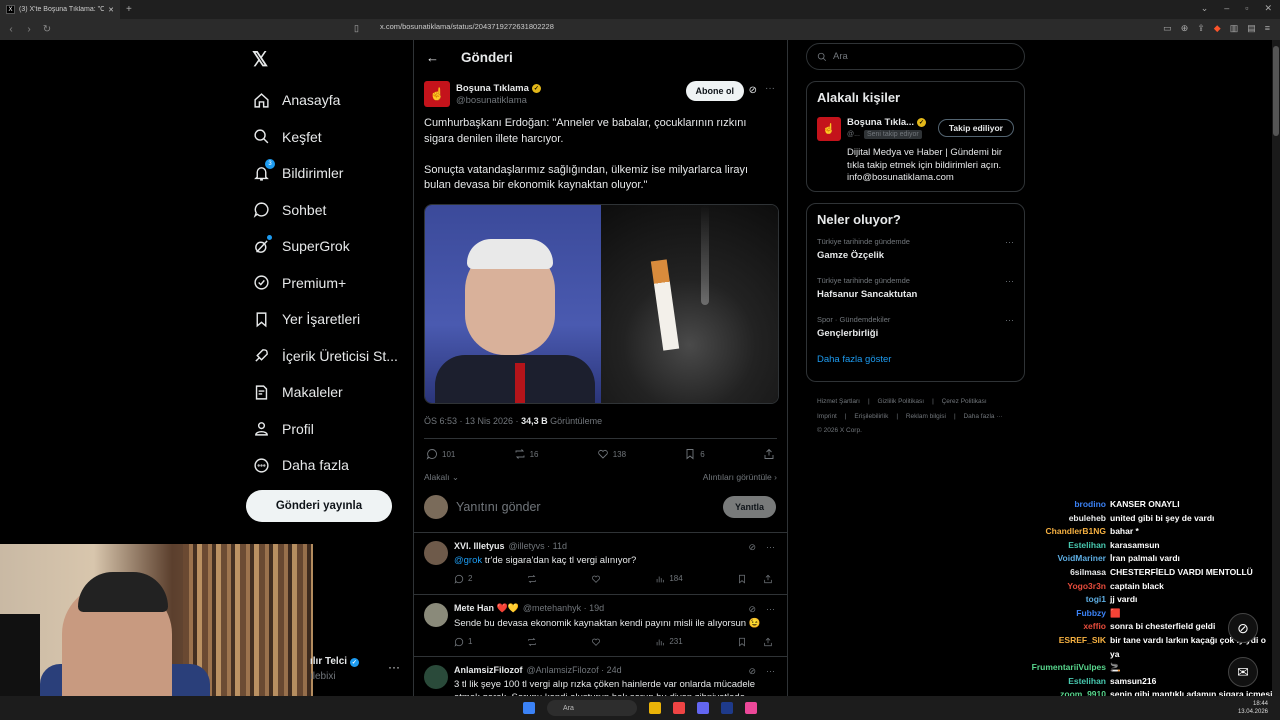 Image resolution: width=1280 pixels, height=720 pixels. I want to click on close-window-icon: ✕, so click(1268, 8).